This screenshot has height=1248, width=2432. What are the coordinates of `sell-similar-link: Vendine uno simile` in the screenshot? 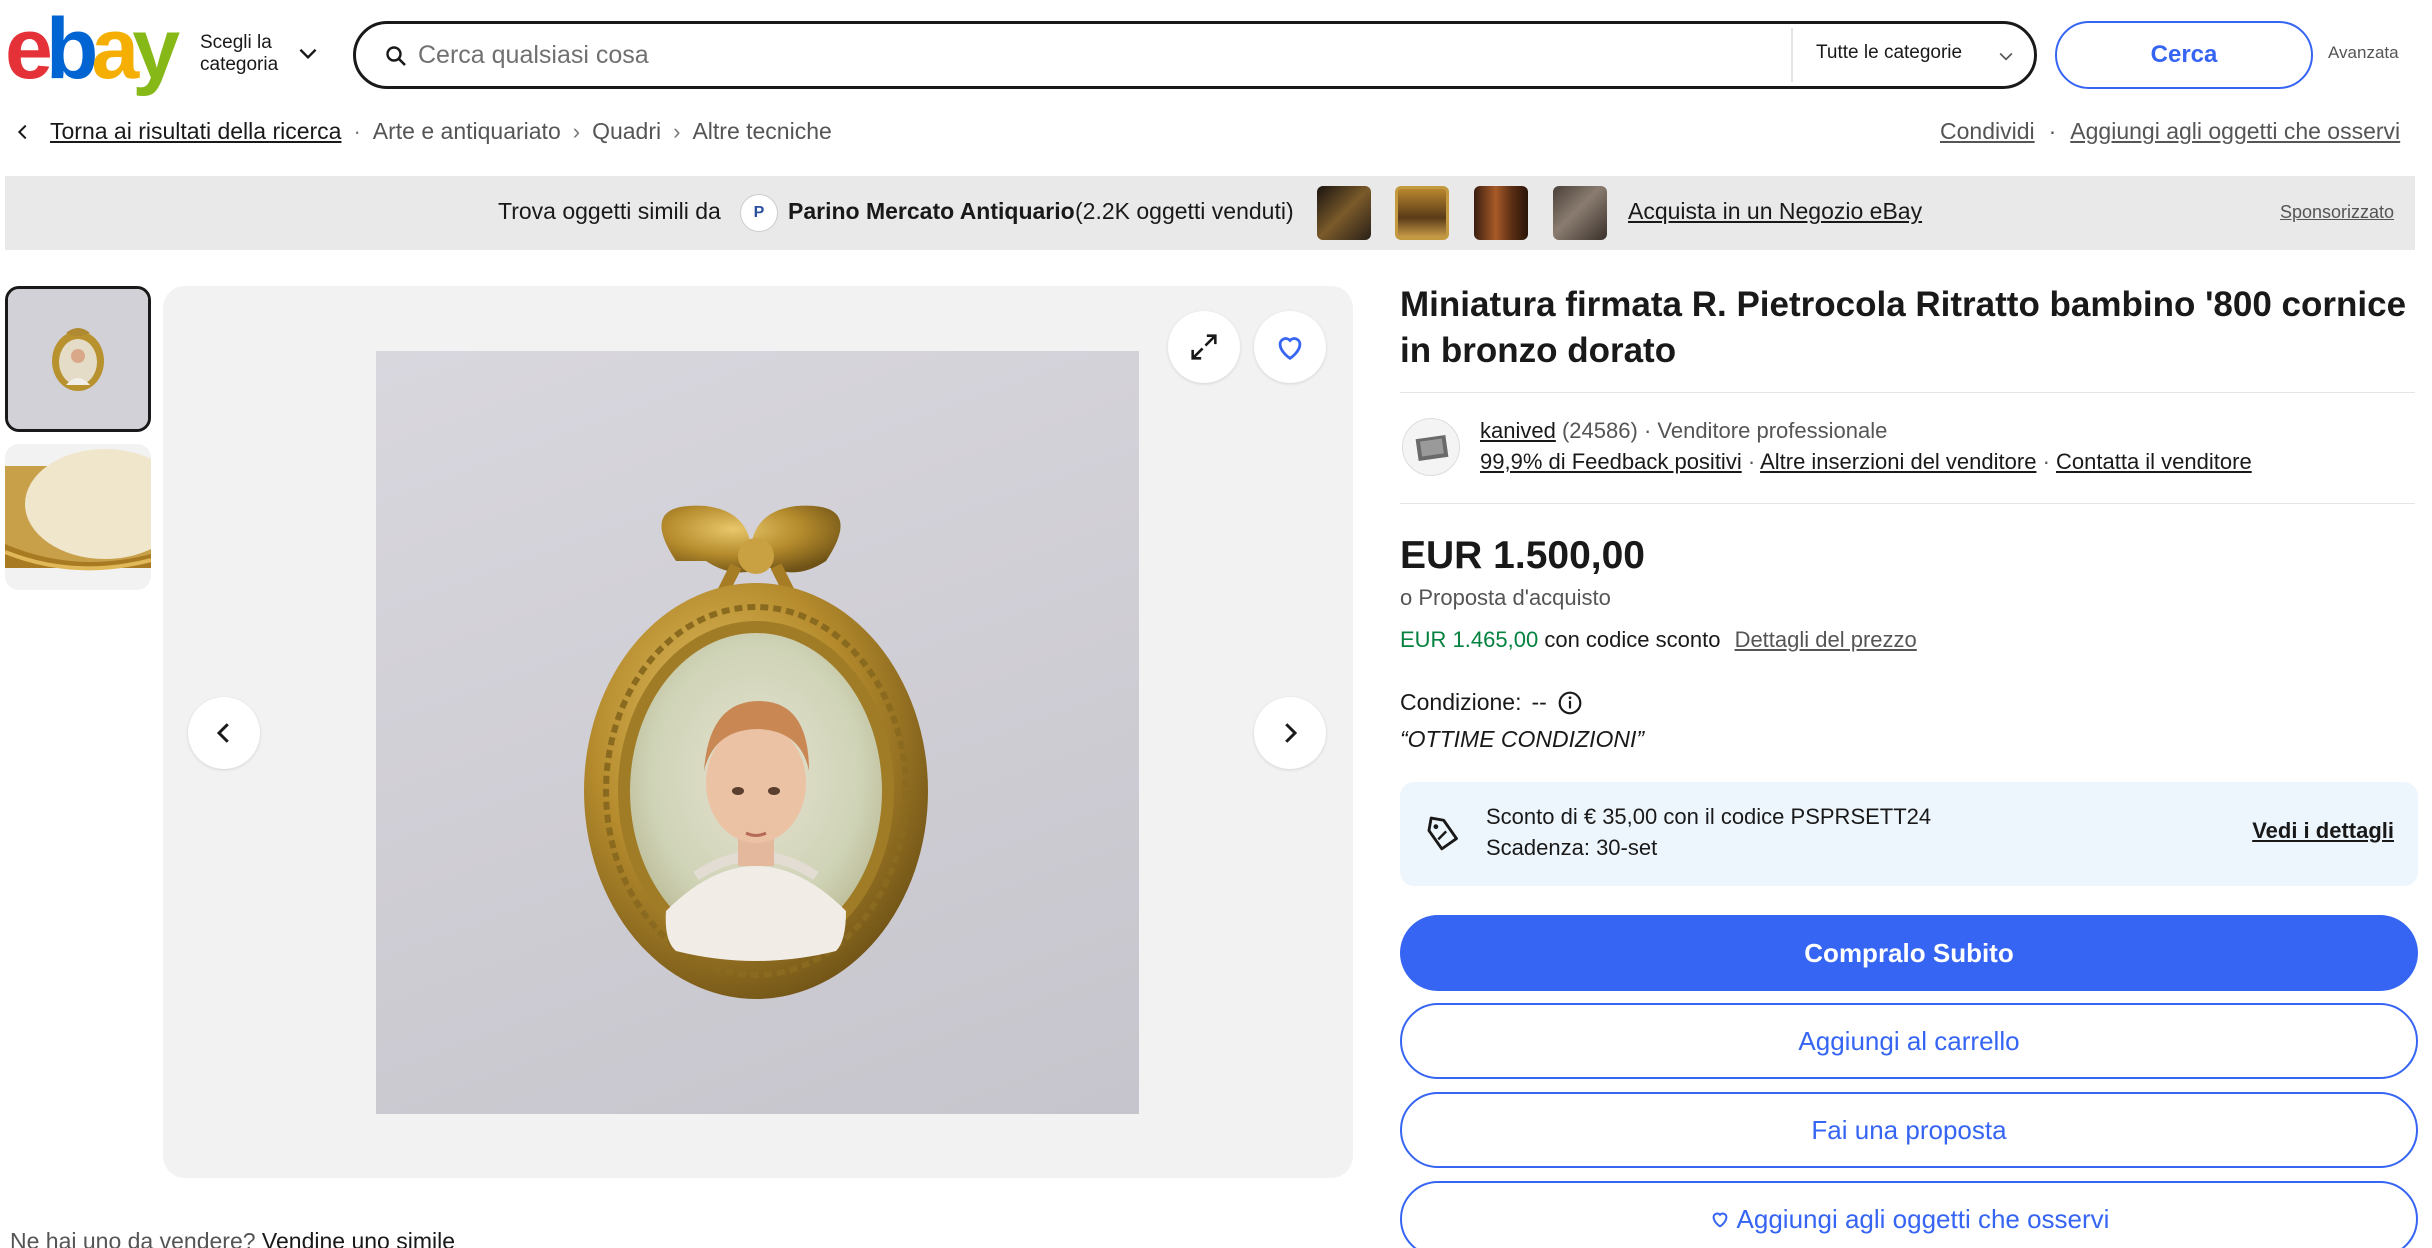 It's located at (358, 1238).